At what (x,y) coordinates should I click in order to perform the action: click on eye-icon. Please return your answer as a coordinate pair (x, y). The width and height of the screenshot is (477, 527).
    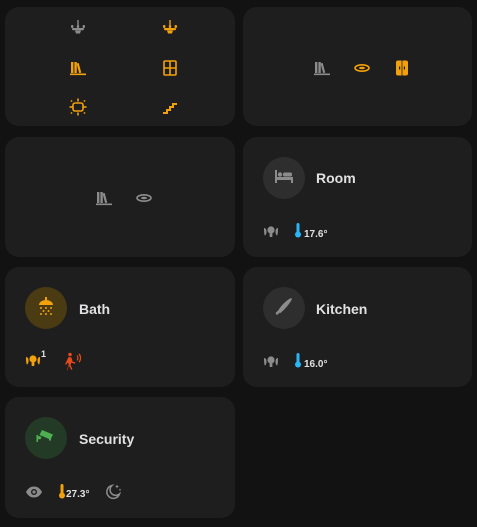
    Looking at the image, I should click on (34, 492).